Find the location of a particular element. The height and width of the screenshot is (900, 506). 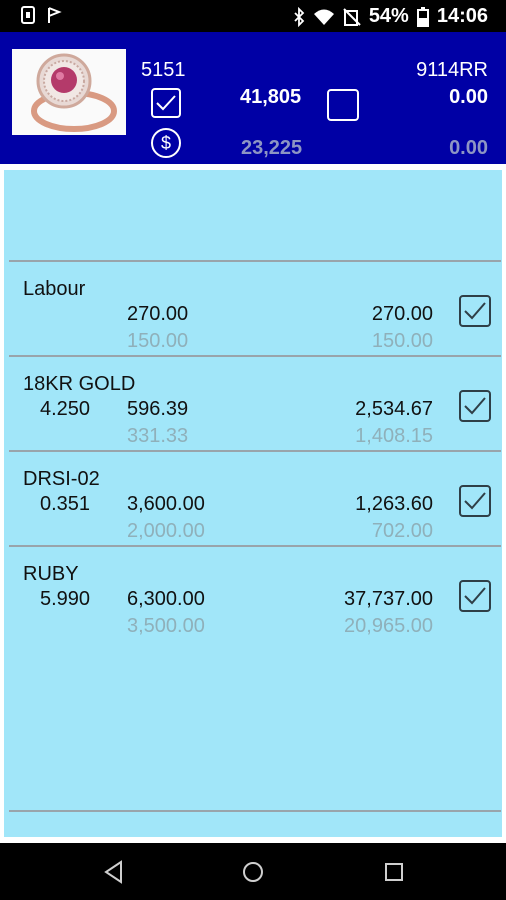

dollar-icon: $ is located at coordinates (166, 143).